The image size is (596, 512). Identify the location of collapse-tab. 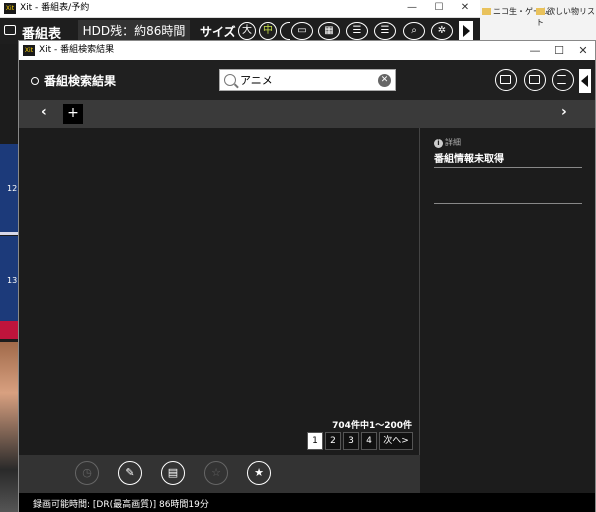
(585, 81).